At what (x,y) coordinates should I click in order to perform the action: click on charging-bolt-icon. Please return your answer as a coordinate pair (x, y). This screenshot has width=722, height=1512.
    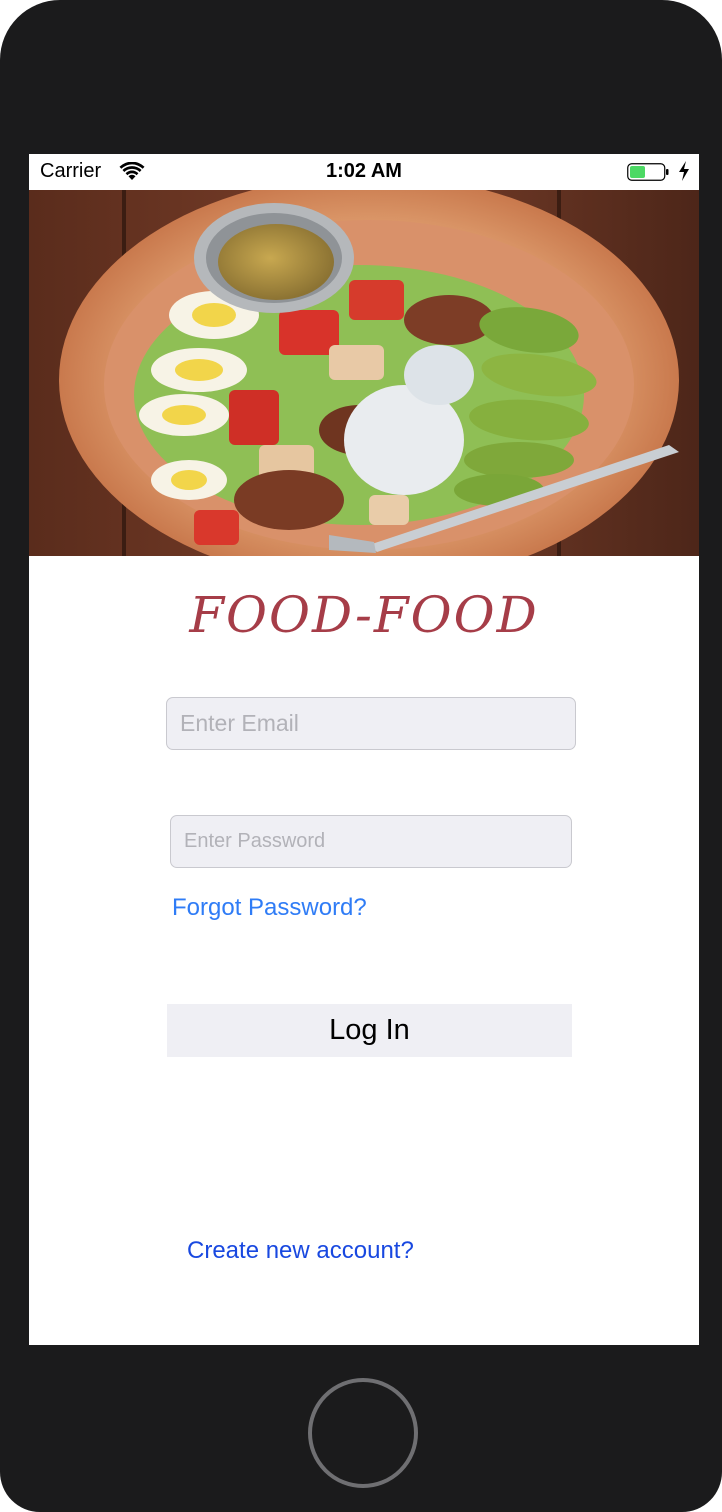
    Looking at the image, I should click on (684, 171).